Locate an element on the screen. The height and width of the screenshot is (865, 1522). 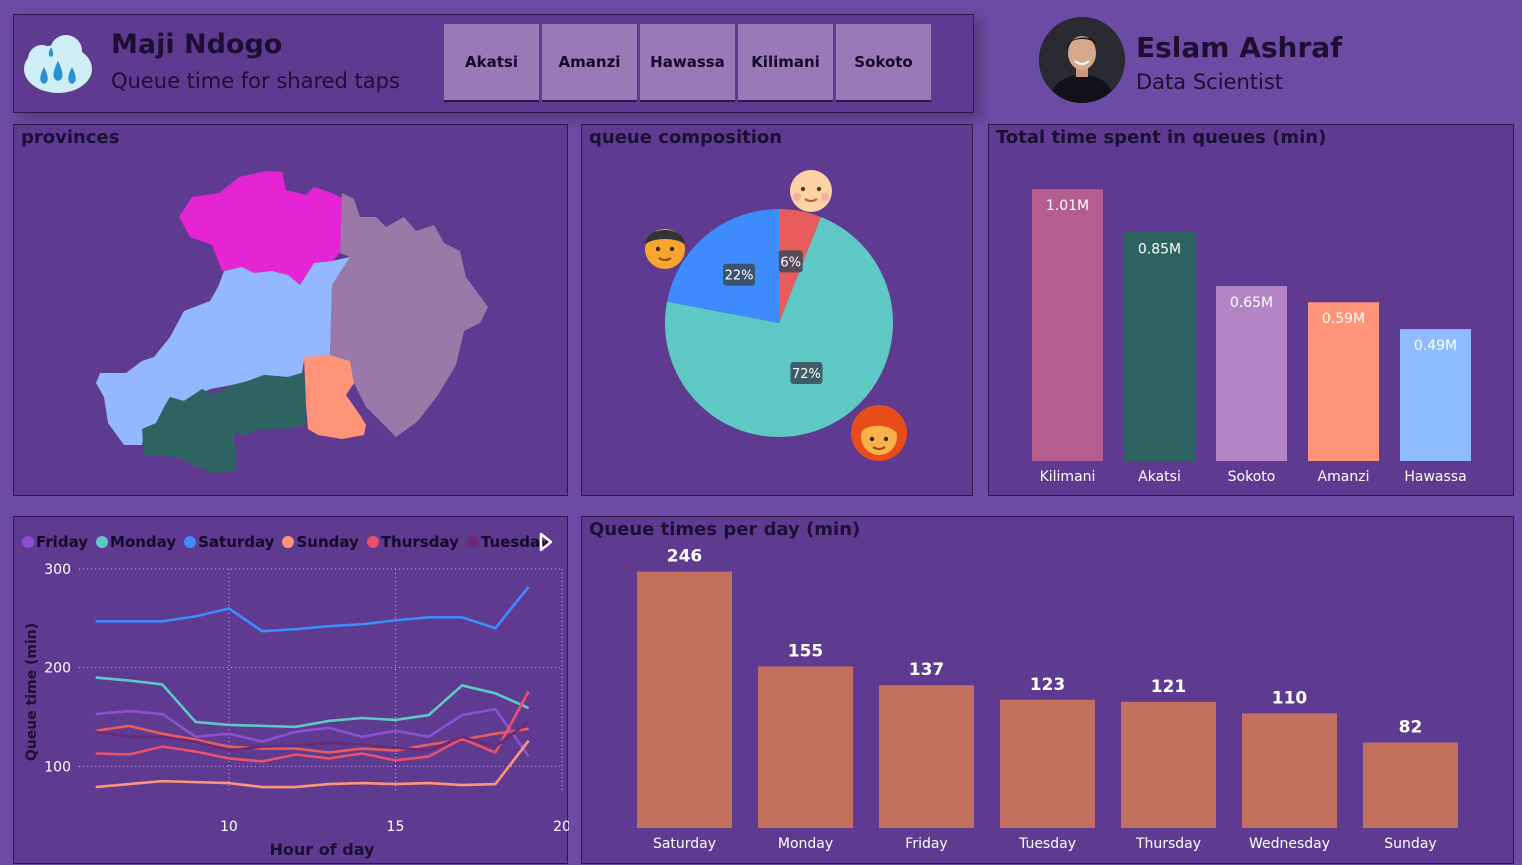
x-tick-label: Akatsi is located at coordinates (1159, 477).